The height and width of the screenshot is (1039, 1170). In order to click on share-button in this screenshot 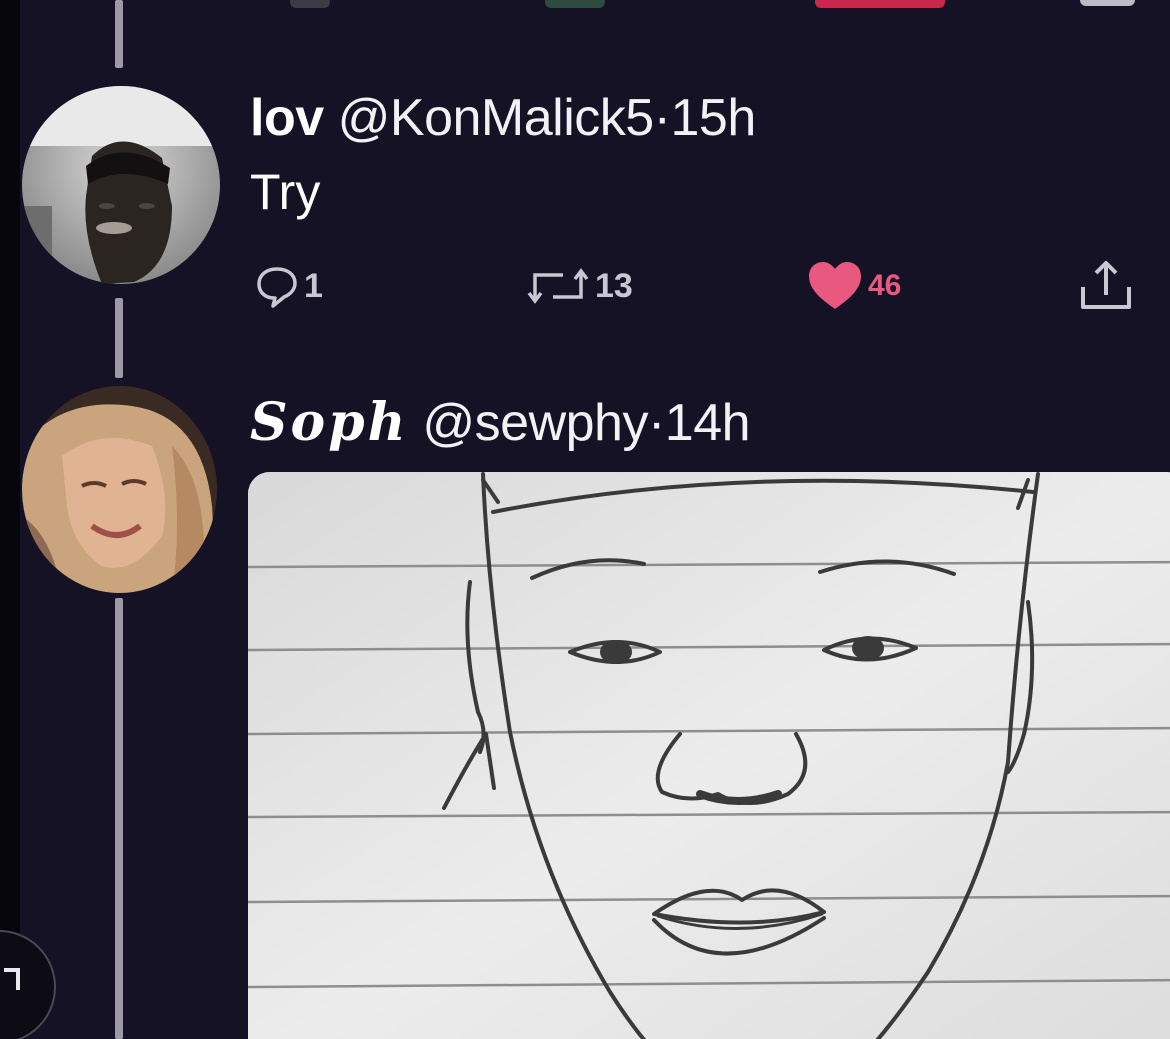, I will do `click(1106, 286)`.